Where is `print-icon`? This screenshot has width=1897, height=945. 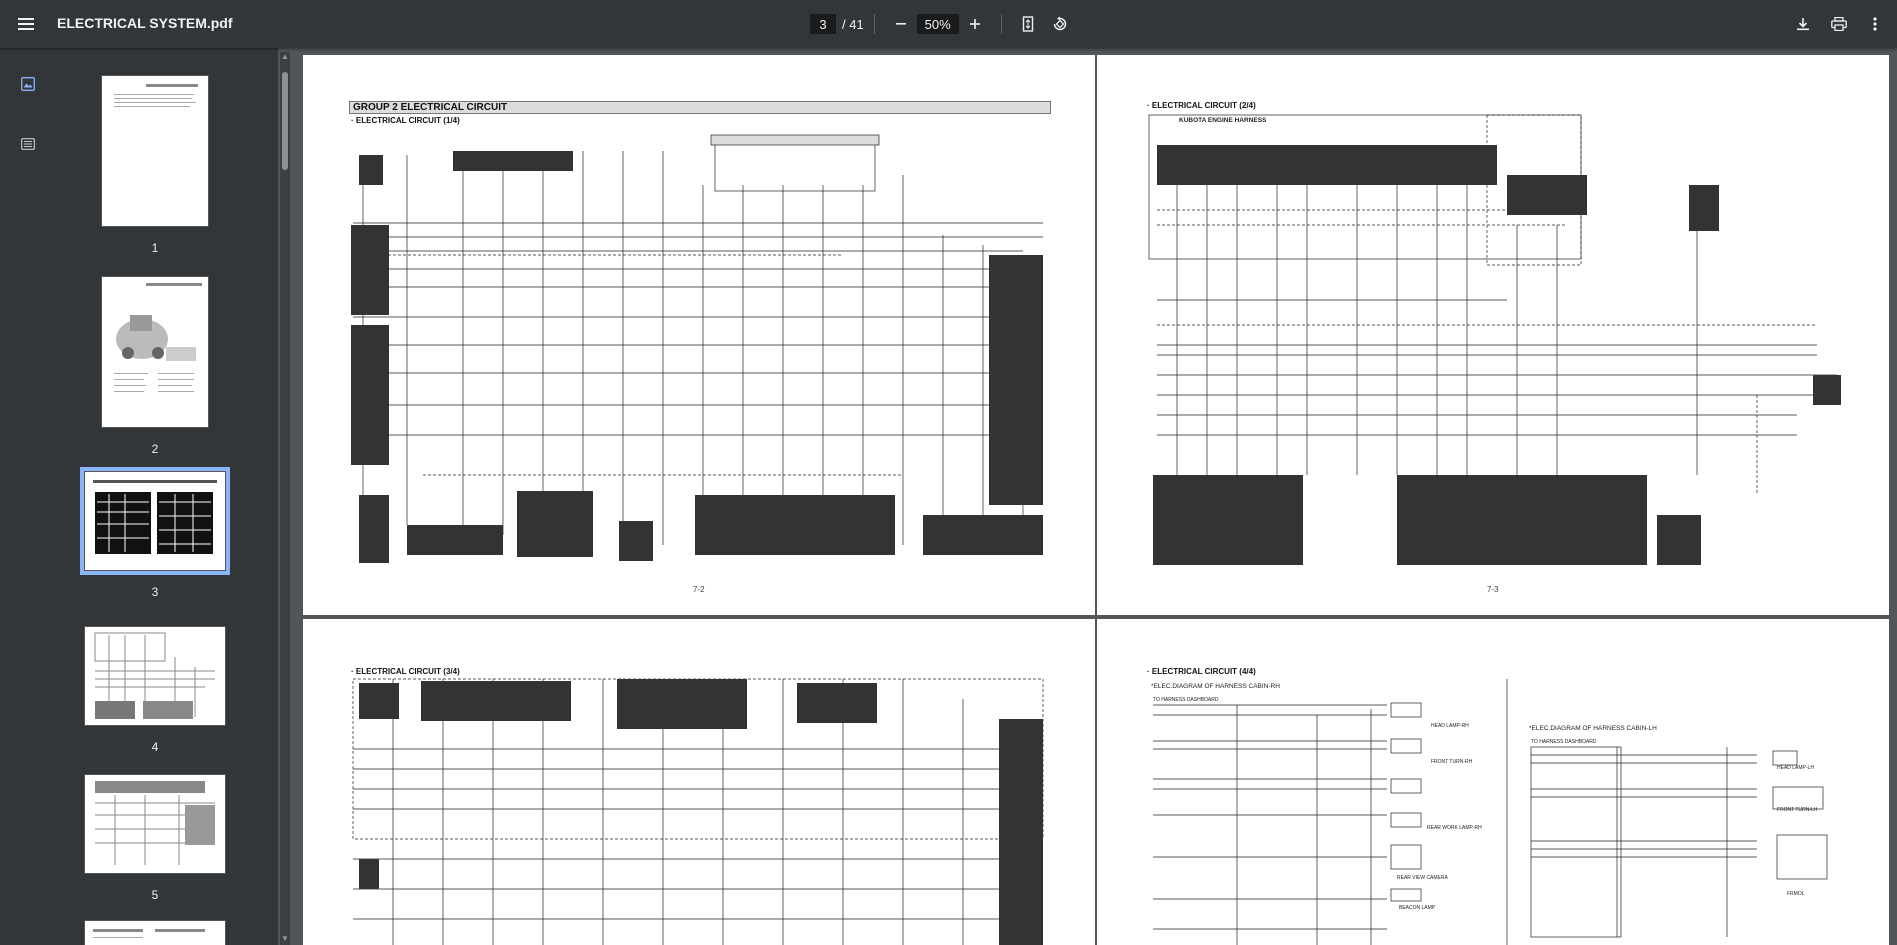
print-icon is located at coordinates (1839, 24).